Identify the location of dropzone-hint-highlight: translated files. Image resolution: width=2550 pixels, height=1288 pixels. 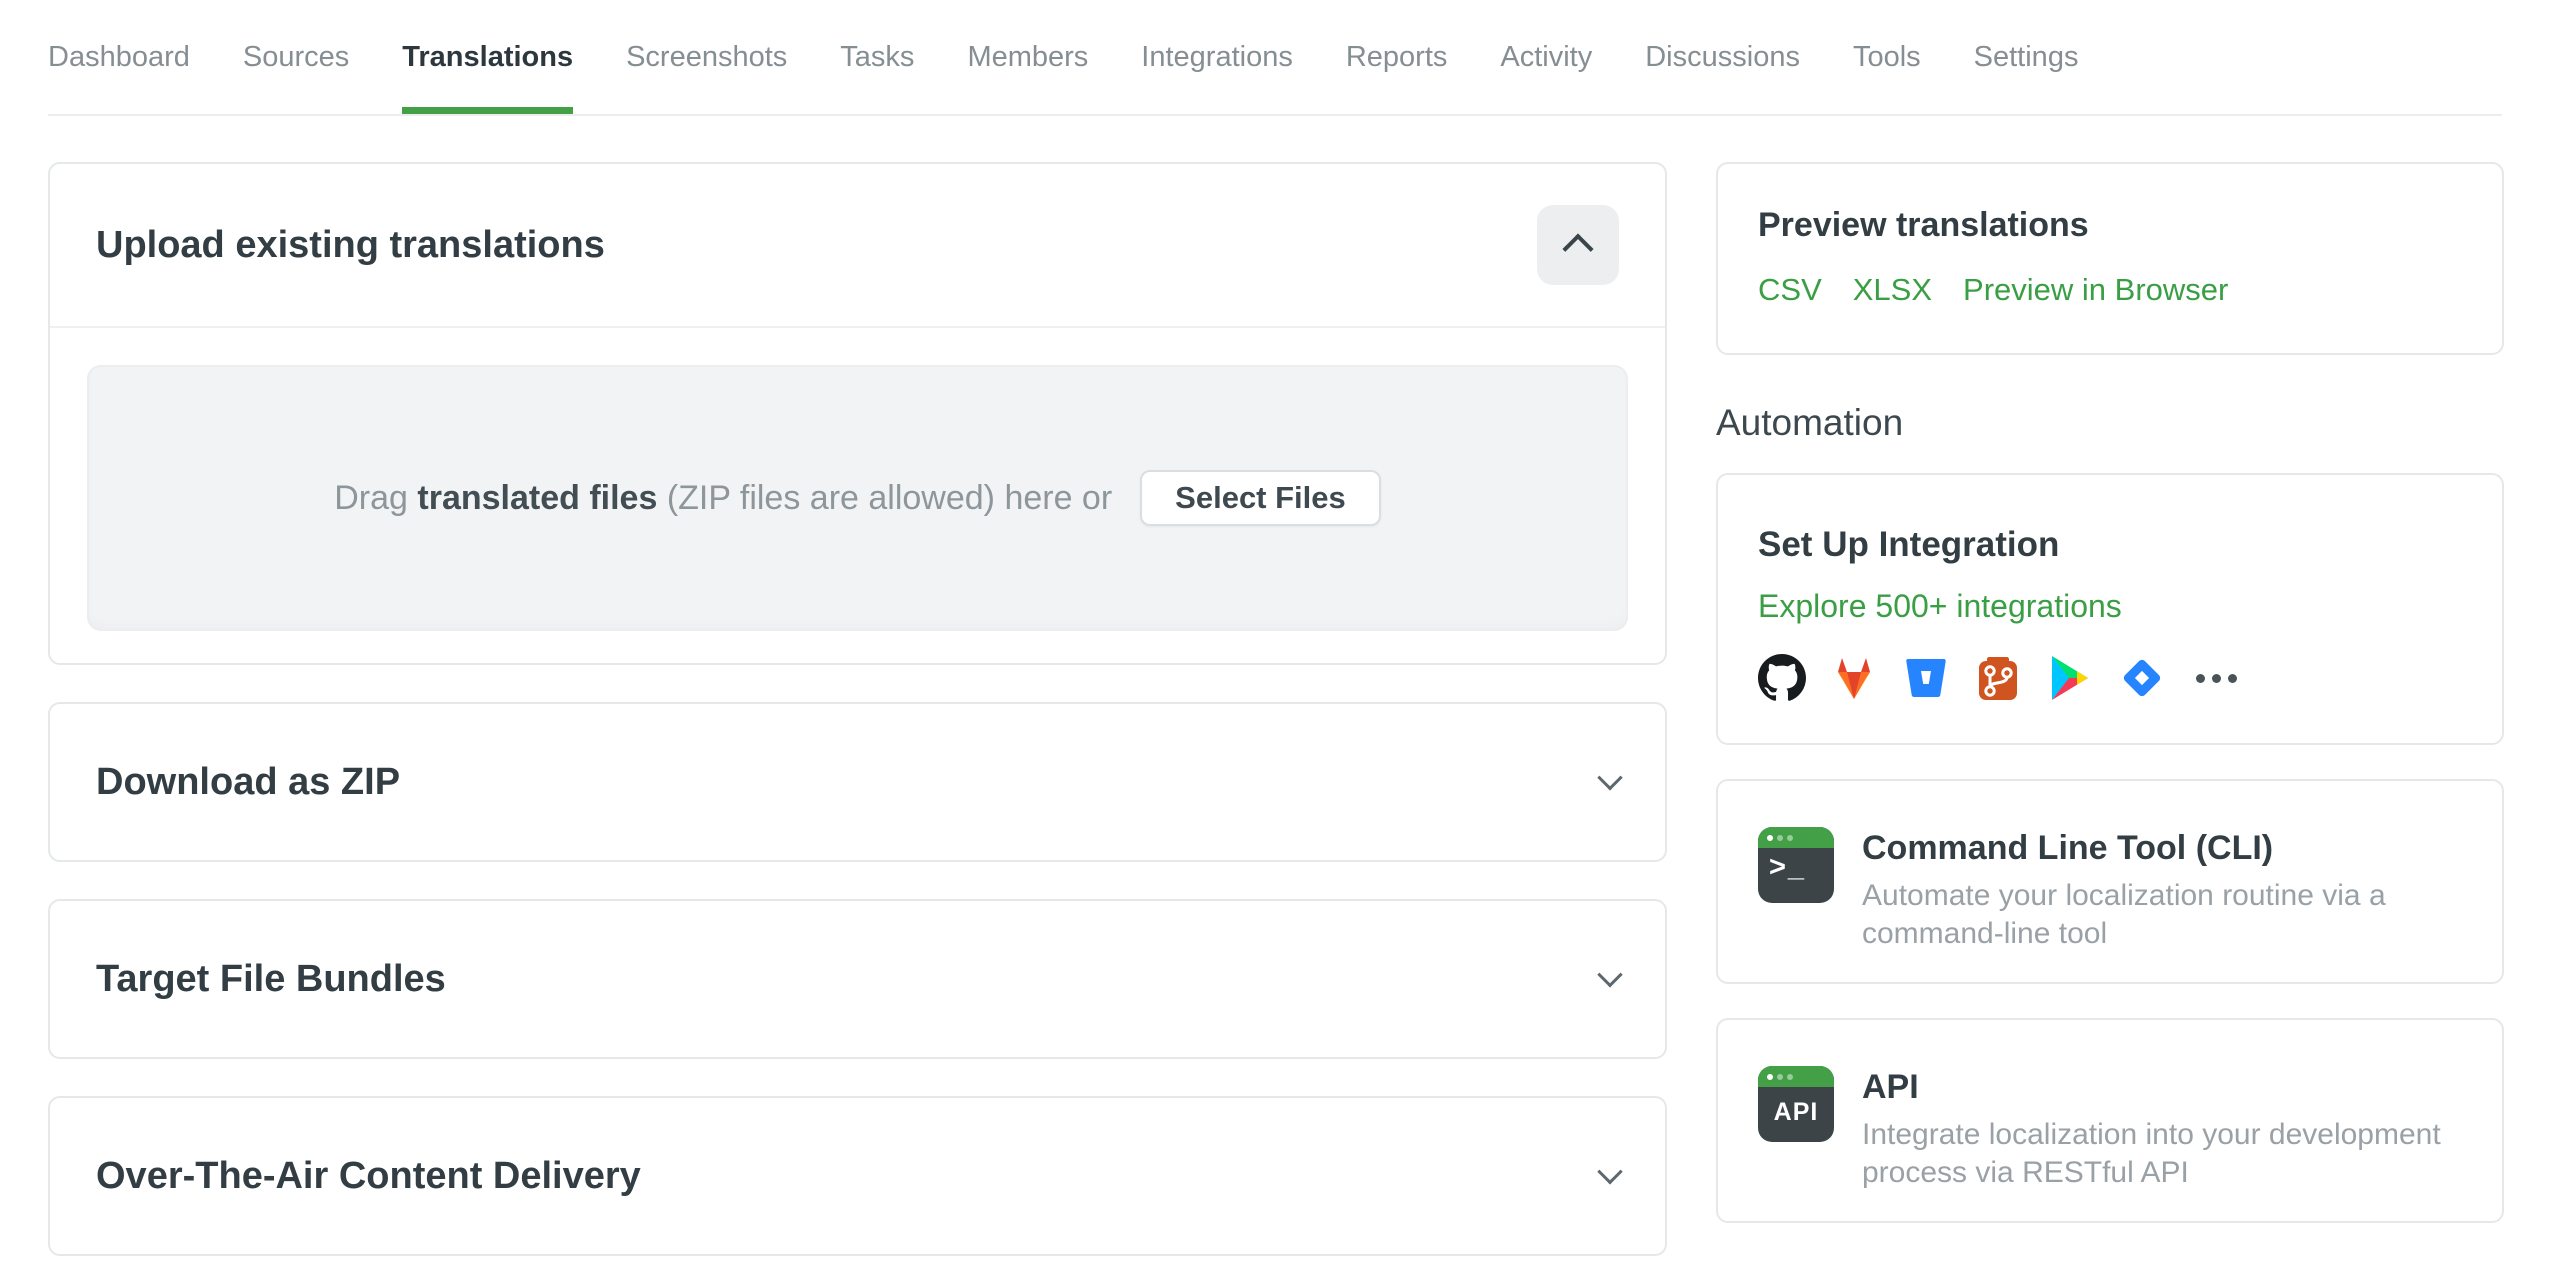
(537, 497).